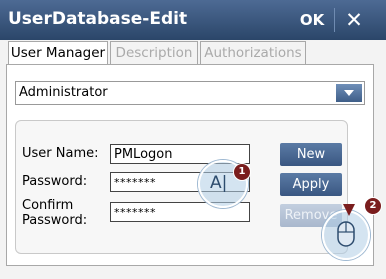 This screenshot has height=279, width=386. What do you see at coordinates (63, 92) in the screenshot?
I see `user-select-value: Administrator` at bounding box center [63, 92].